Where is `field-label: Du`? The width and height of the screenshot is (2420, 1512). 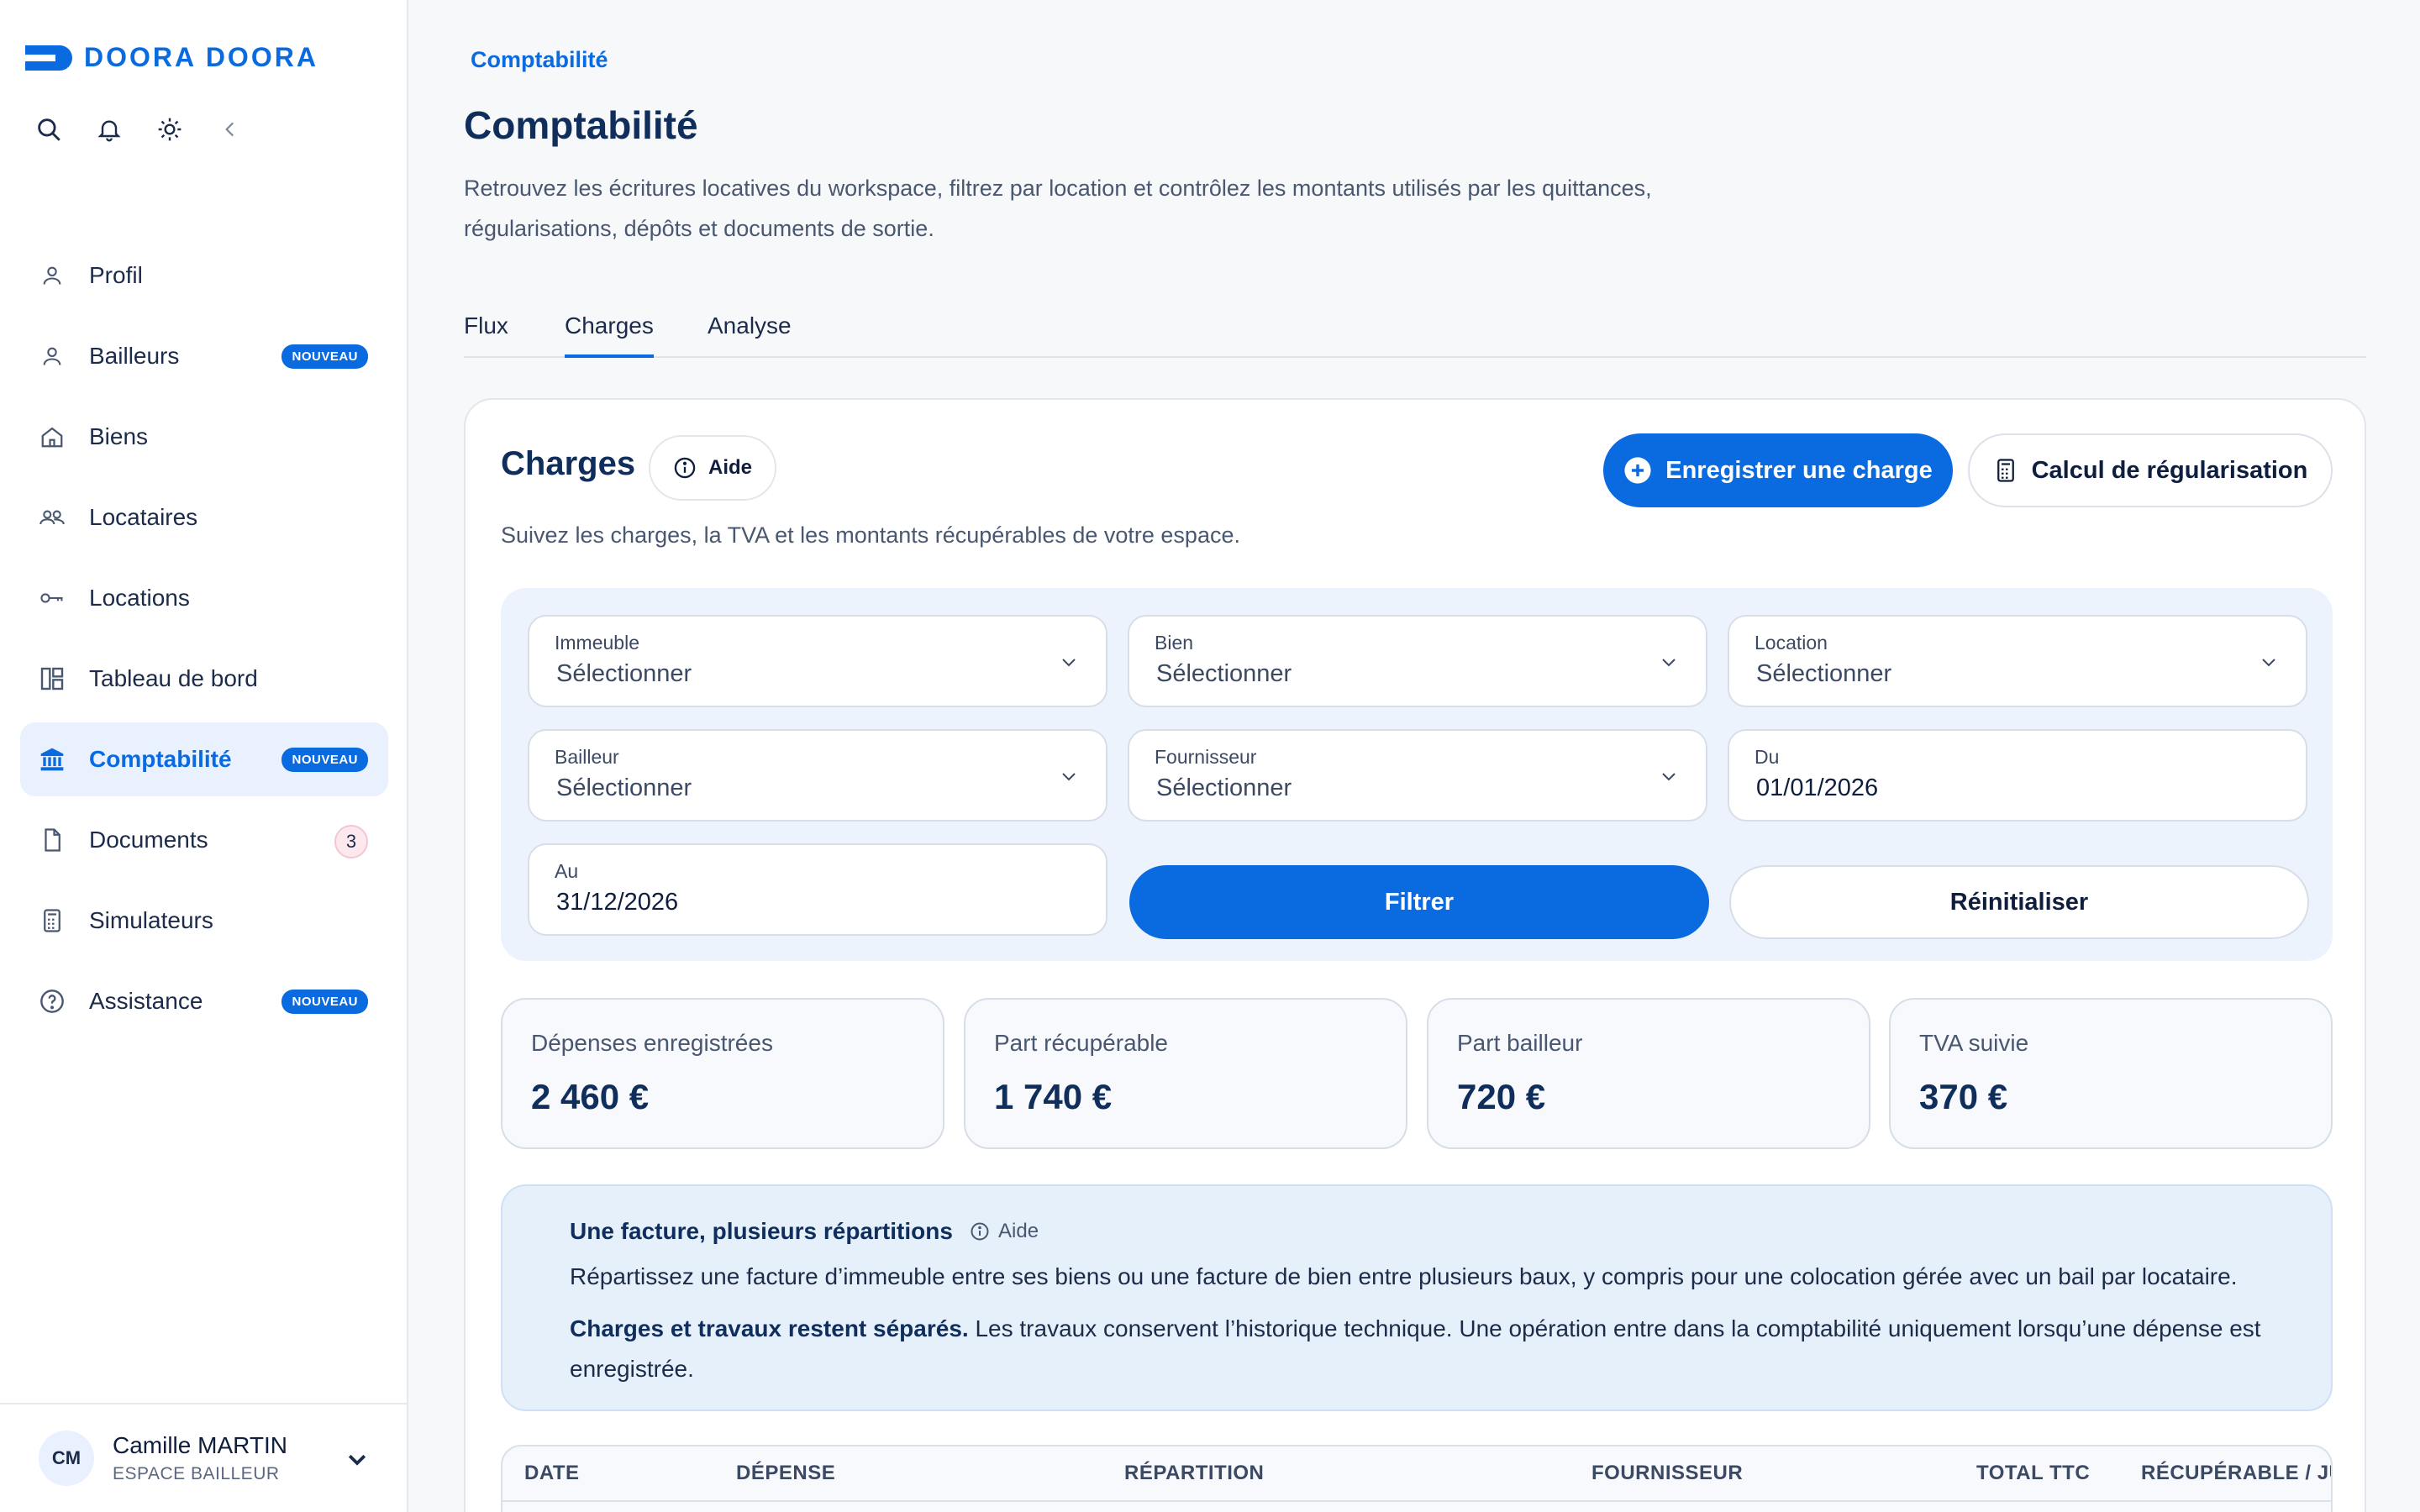
field-label: Du is located at coordinates (1767, 757).